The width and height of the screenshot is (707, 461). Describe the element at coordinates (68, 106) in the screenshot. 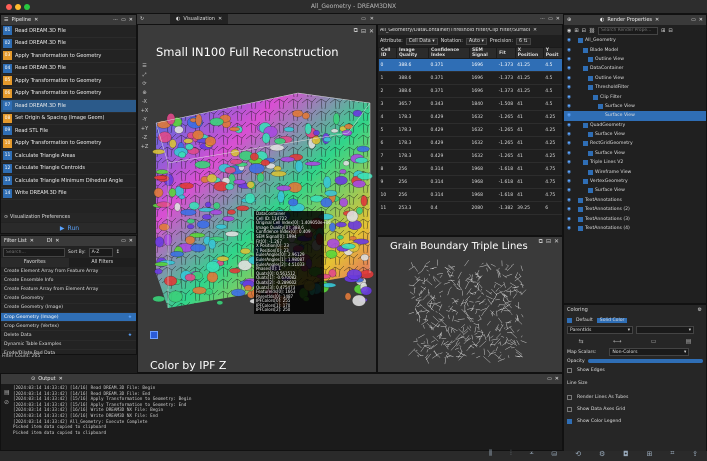

I see `pipeline-item: 07 Read DREAM.3D File` at that location.